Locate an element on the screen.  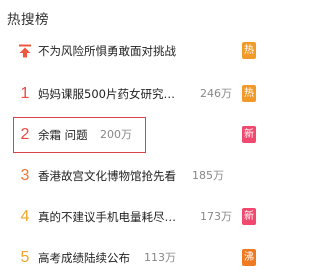
list-item-rank-1: 1 妈妈课服500片药女研究… 246万 热 is located at coordinates (140, 94).